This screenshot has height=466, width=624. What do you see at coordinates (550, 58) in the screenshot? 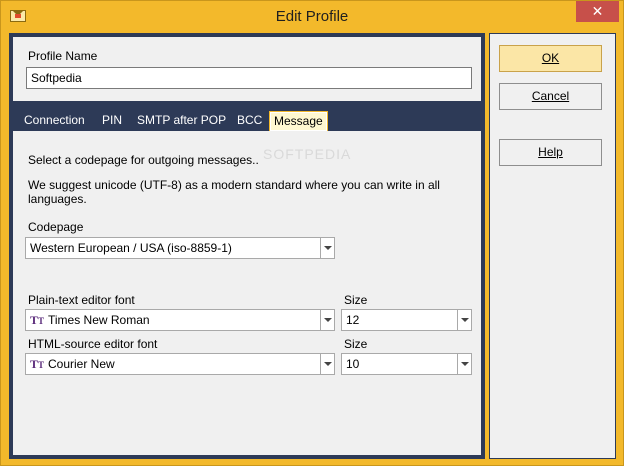
I see `ok-button: OK` at bounding box center [550, 58].